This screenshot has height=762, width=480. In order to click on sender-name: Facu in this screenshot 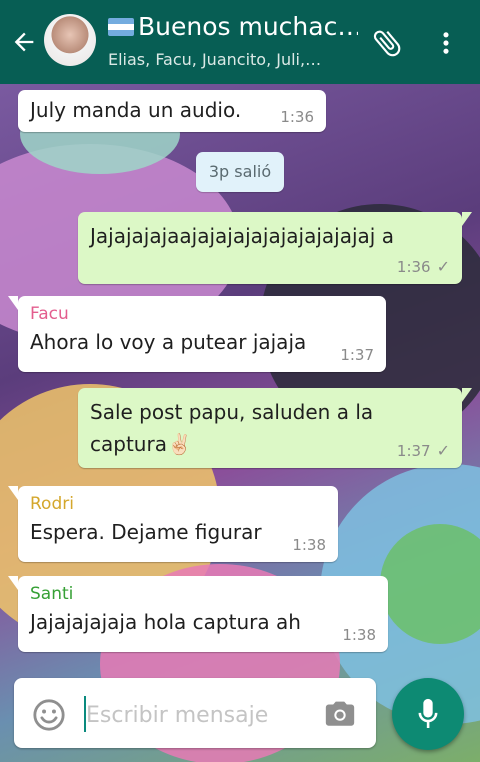, I will do `click(202, 314)`.